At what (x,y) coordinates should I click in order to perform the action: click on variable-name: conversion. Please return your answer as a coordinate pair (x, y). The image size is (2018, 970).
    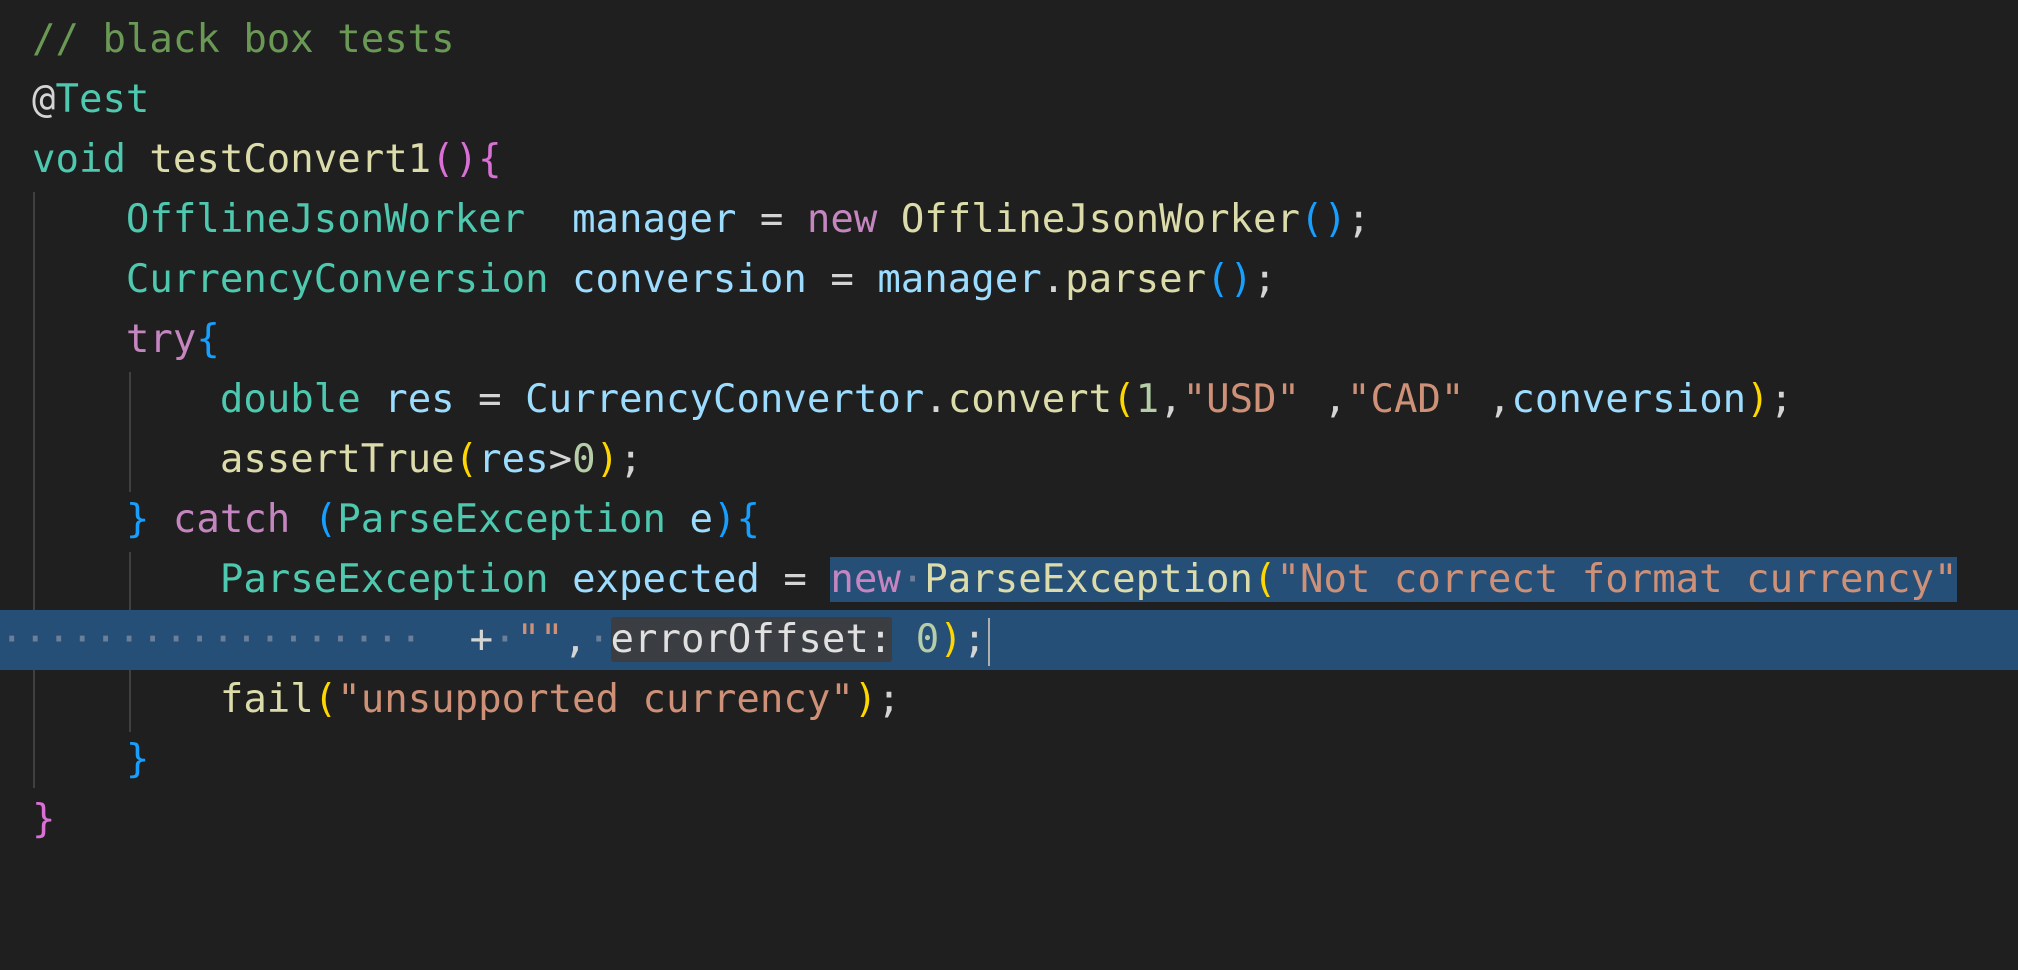
    Looking at the image, I should click on (689, 279).